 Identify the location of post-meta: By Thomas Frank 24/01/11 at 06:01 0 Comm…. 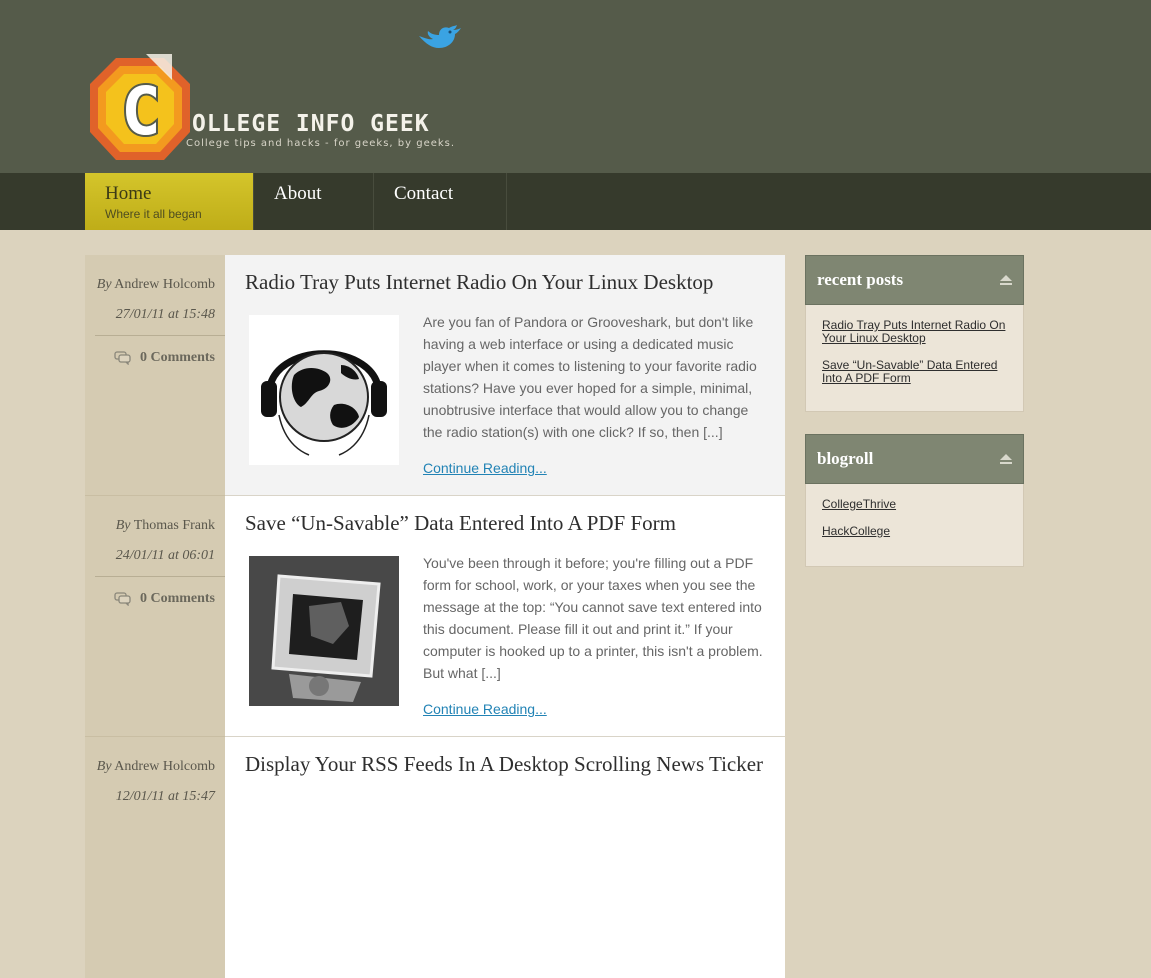
(155, 616).